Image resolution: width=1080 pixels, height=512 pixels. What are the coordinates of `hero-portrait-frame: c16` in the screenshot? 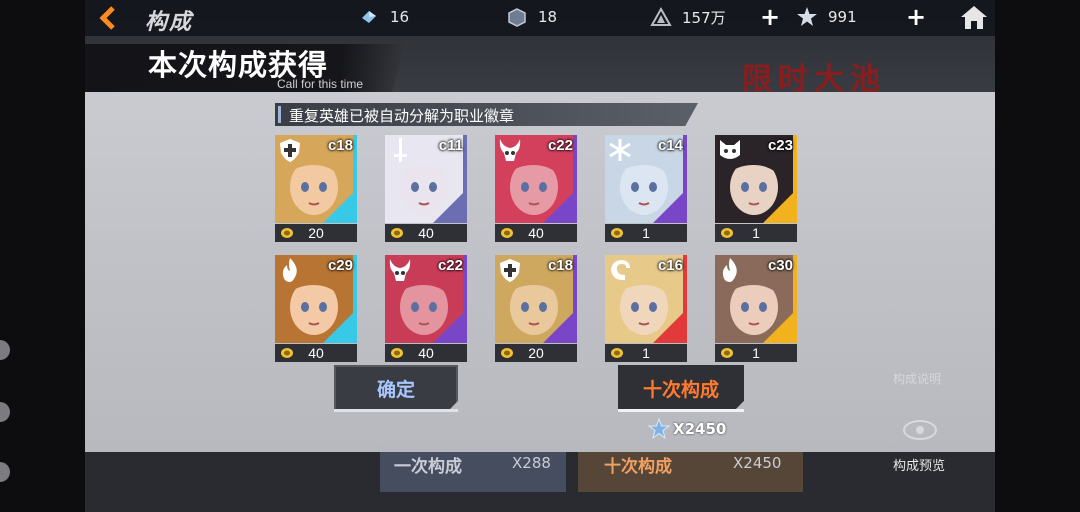 It's located at (646, 299).